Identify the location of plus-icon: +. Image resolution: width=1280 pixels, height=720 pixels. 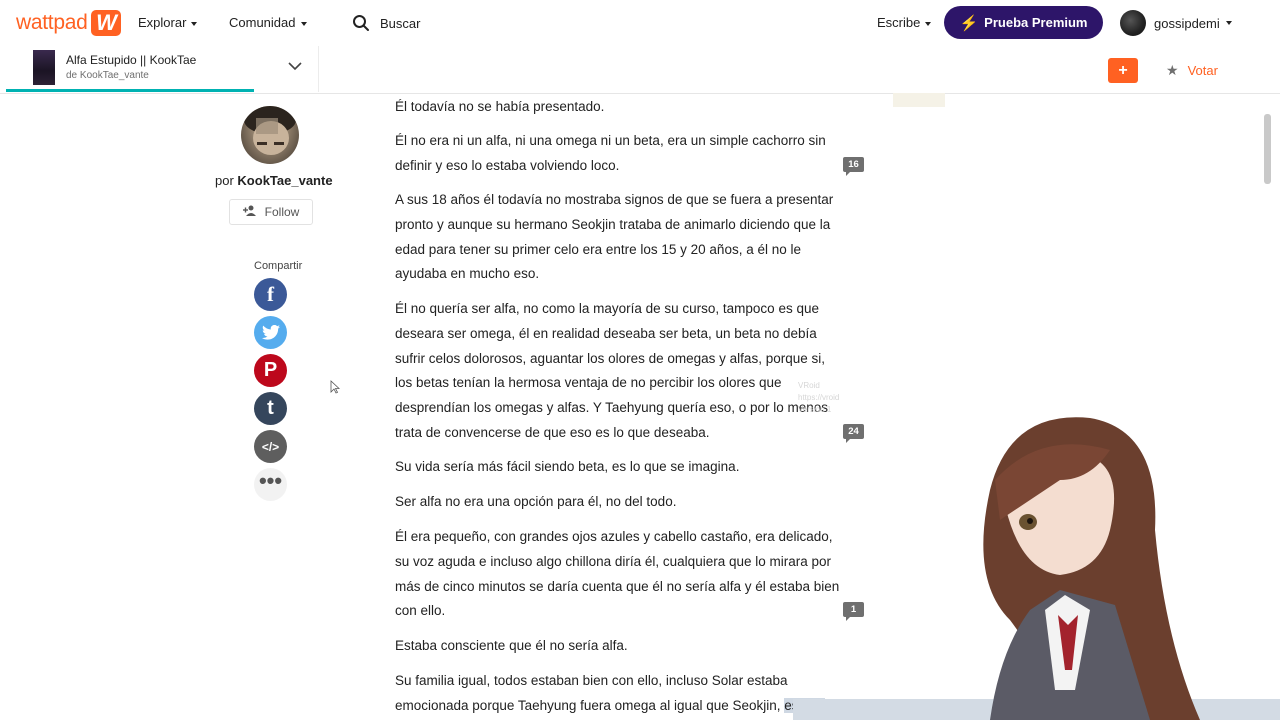
(1123, 70).